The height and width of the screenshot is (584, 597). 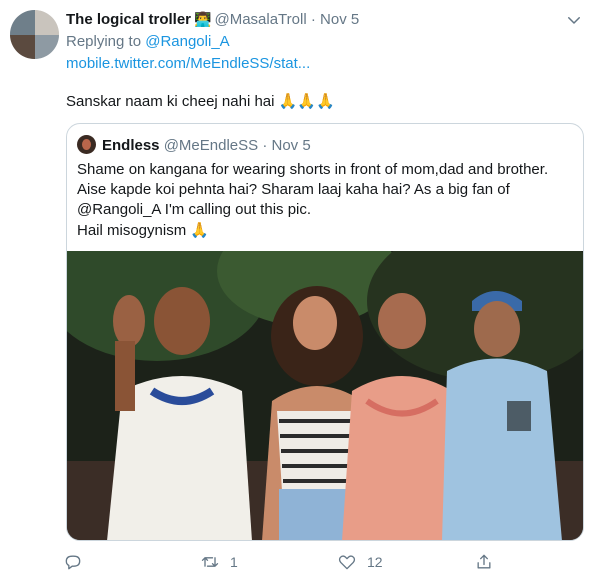 What do you see at coordinates (306, 101) in the screenshot?
I see `folded-hands-emoji: 🙏🙏🙏` at bounding box center [306, 101].